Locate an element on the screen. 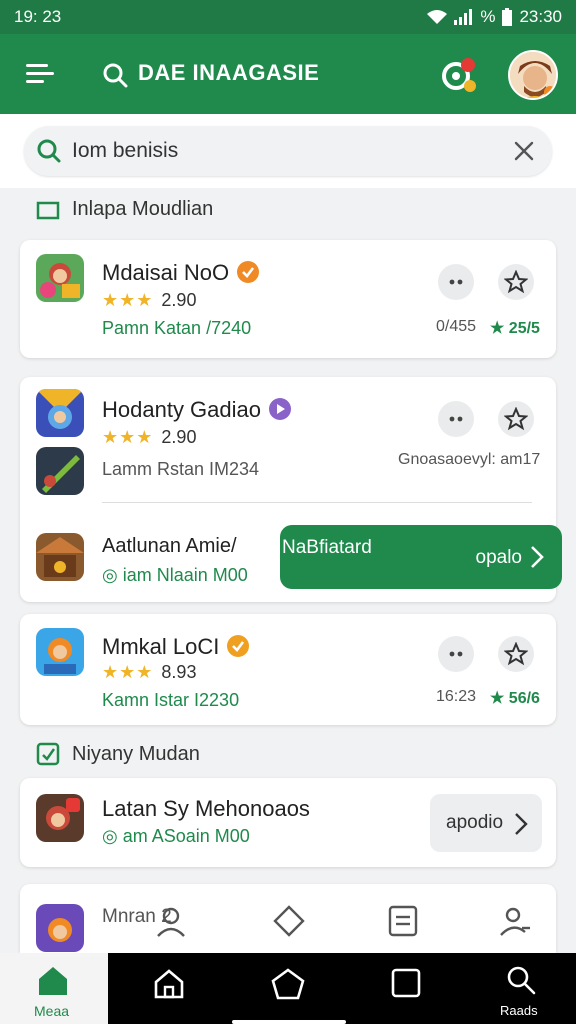  app-name: Latan Sy Mehonoaos is located at coordinates (206, 808).